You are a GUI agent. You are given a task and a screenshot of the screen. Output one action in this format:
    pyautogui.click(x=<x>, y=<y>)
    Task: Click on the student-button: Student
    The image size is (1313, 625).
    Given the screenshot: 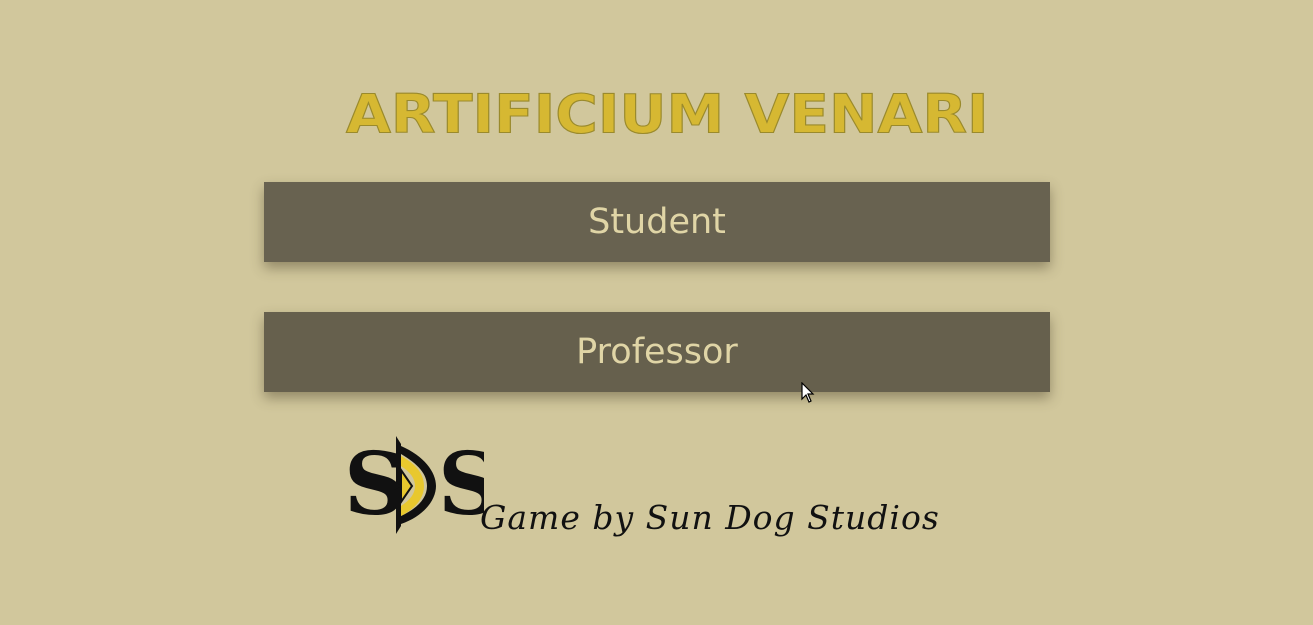 What is the action you would take?
    pyautogui.click(x=657, y=222)
    